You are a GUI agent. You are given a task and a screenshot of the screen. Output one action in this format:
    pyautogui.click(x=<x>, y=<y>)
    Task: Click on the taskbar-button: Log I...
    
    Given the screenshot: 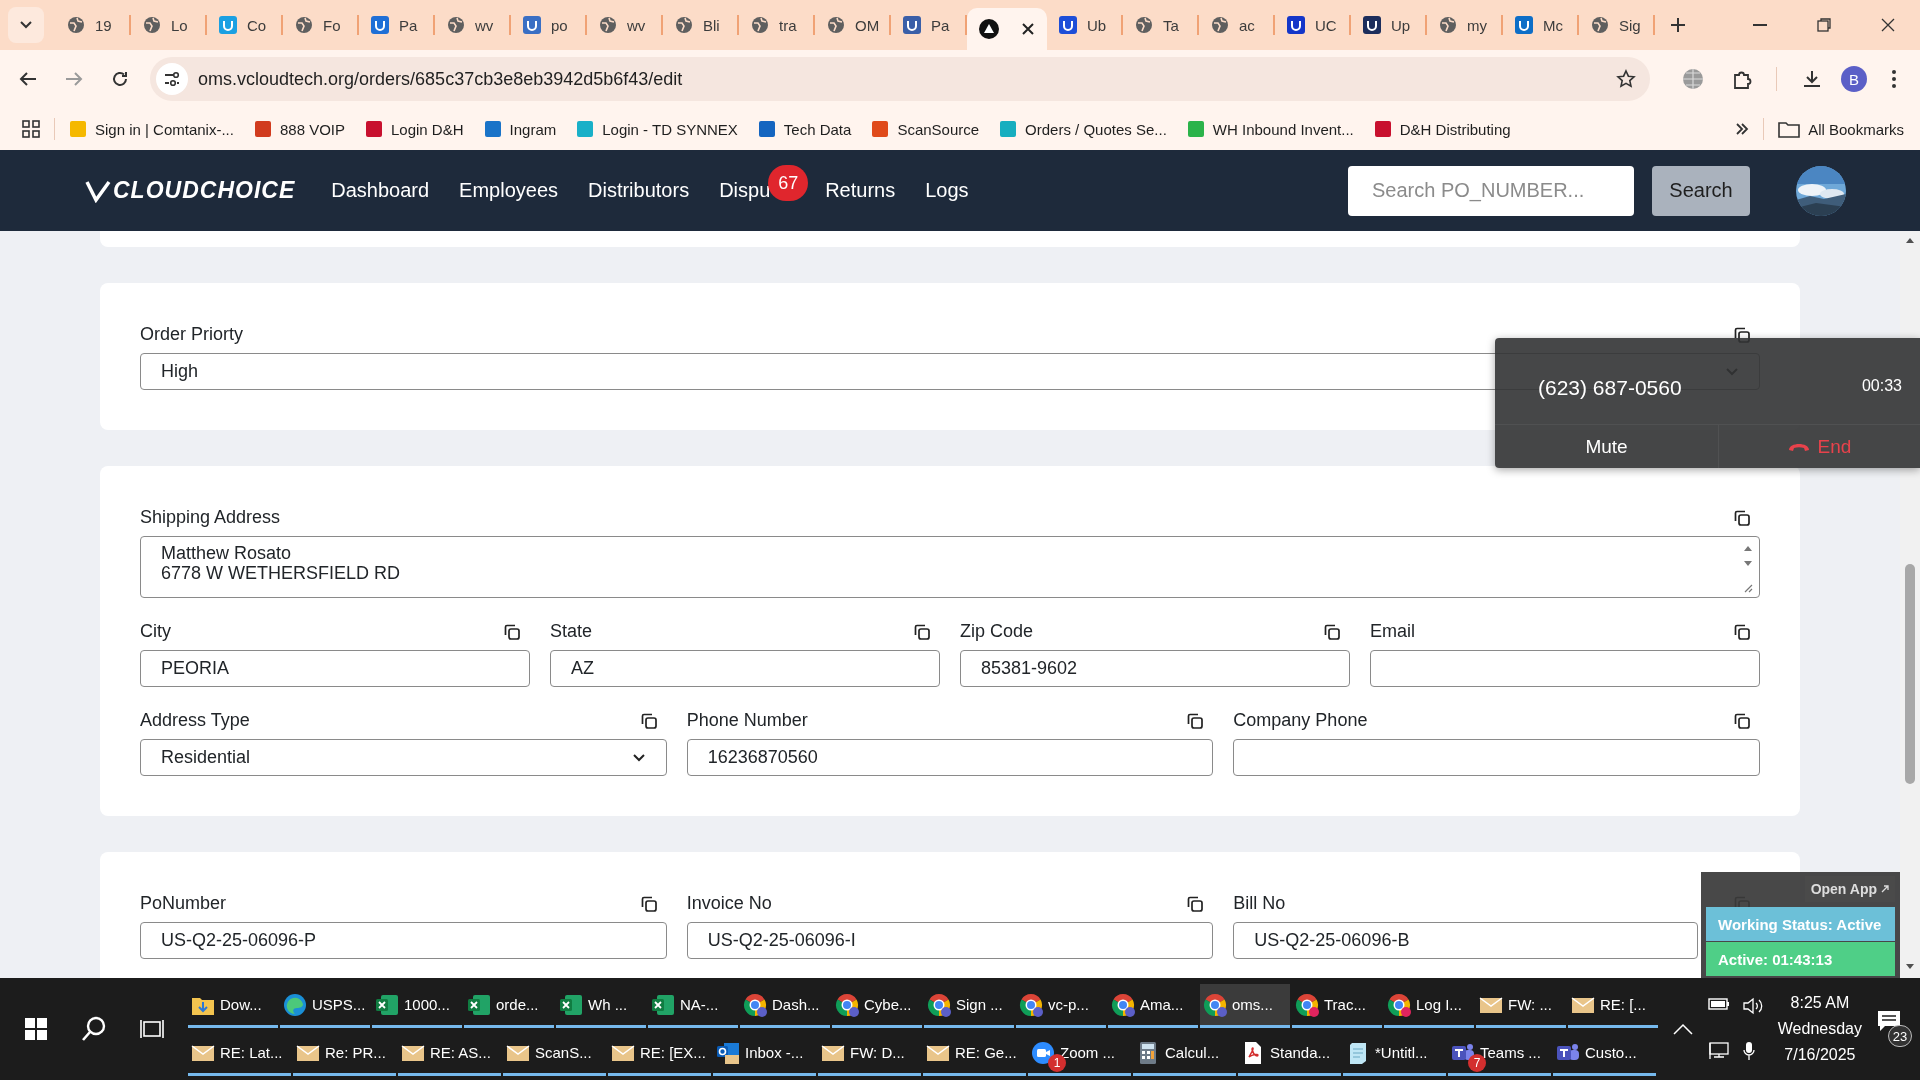 What is the action you would take?
    pyautogui.click(x=1429, y=1006)
    